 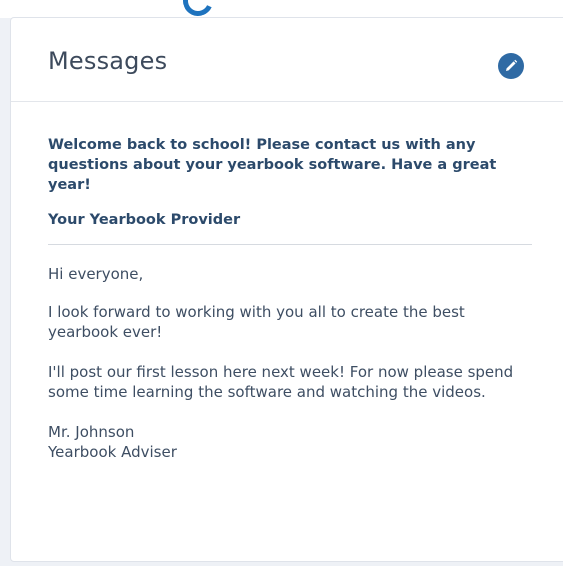 I want to click on pencil-icon, so click(x=512, y=65).